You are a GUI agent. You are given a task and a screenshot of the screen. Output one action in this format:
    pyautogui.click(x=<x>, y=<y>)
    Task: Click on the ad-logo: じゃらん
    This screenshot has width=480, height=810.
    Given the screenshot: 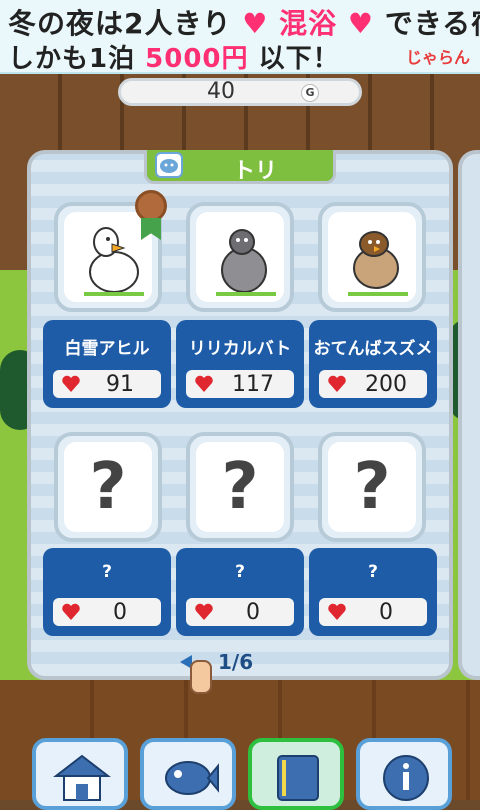 What is the action you would take?
    pyautogui.click(x=437, y=57)
    